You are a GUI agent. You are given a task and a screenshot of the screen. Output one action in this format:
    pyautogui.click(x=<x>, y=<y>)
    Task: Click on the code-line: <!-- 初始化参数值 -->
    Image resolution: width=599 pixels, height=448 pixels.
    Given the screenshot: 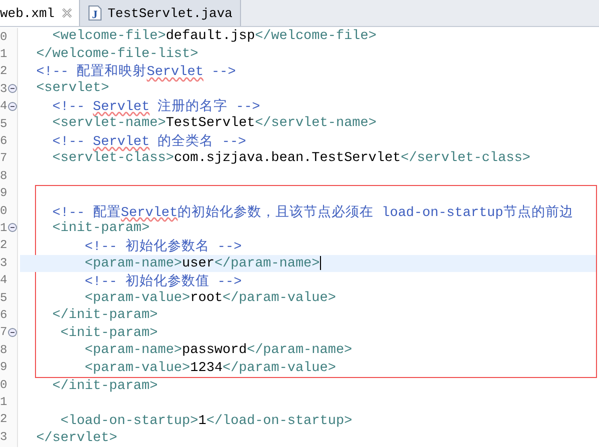 What is the action you would take?
    pyautogui.click(x=163, y=281)
    